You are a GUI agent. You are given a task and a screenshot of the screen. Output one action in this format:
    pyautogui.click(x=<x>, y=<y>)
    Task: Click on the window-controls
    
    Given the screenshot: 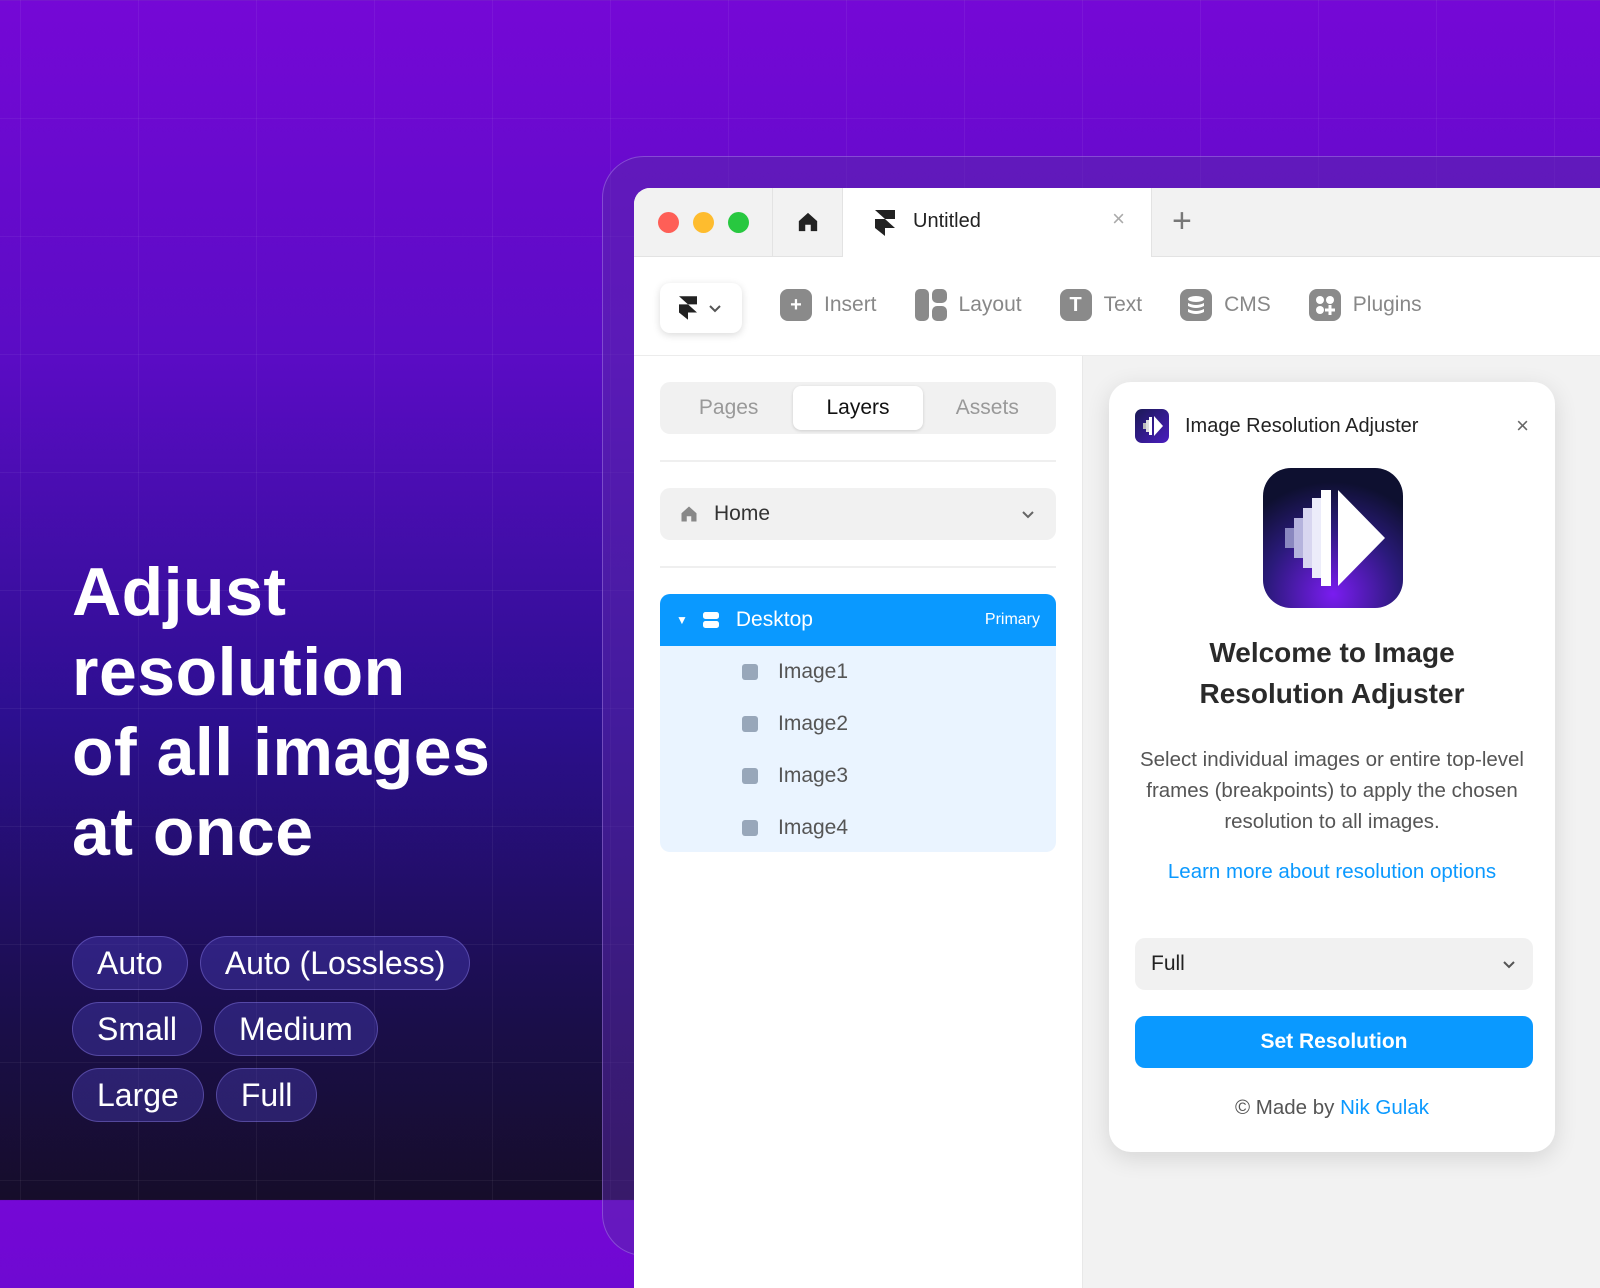 What is the action you would take?
    pyautogui.click(x=703, y=222)
    